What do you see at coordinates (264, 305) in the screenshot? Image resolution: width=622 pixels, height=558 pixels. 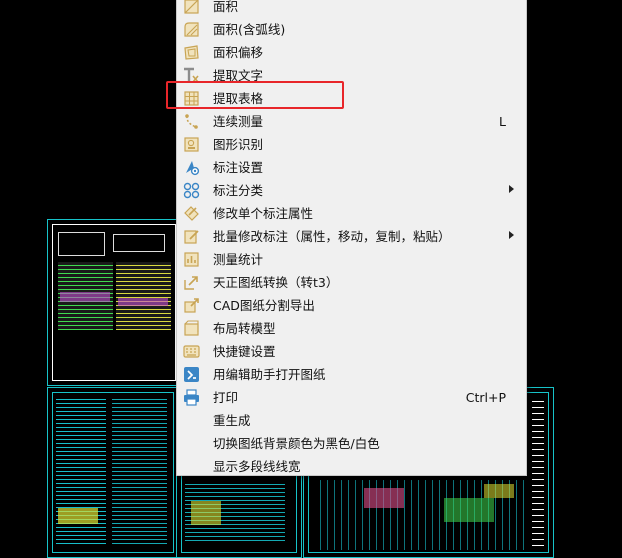 I see `menu-item-label: CAD图纸分割导出` at bounding box center [264, 305].